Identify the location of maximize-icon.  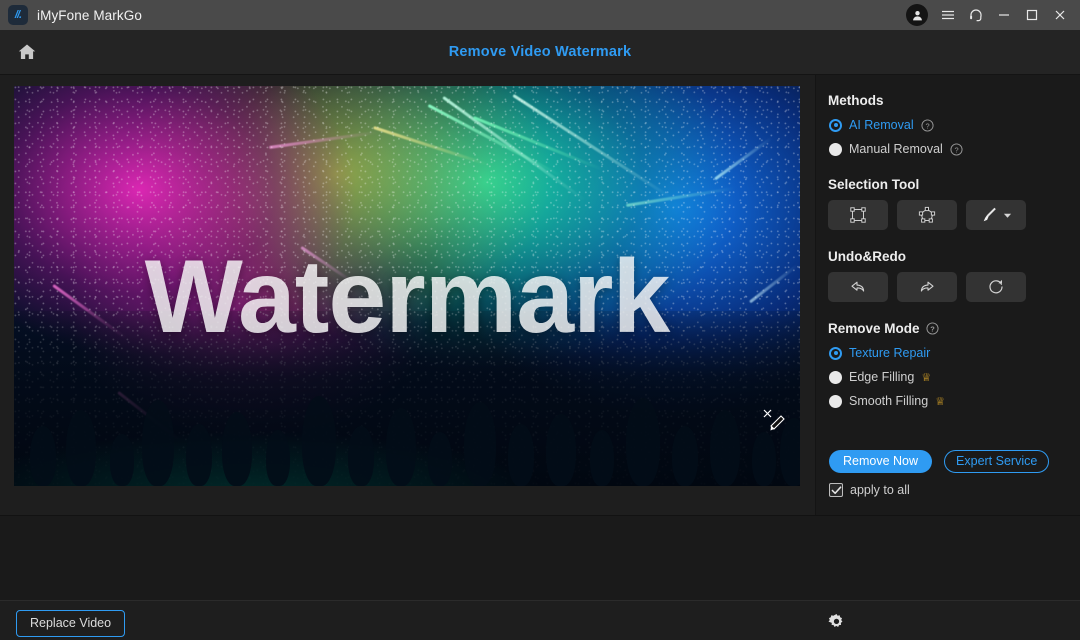
(1032, 15).